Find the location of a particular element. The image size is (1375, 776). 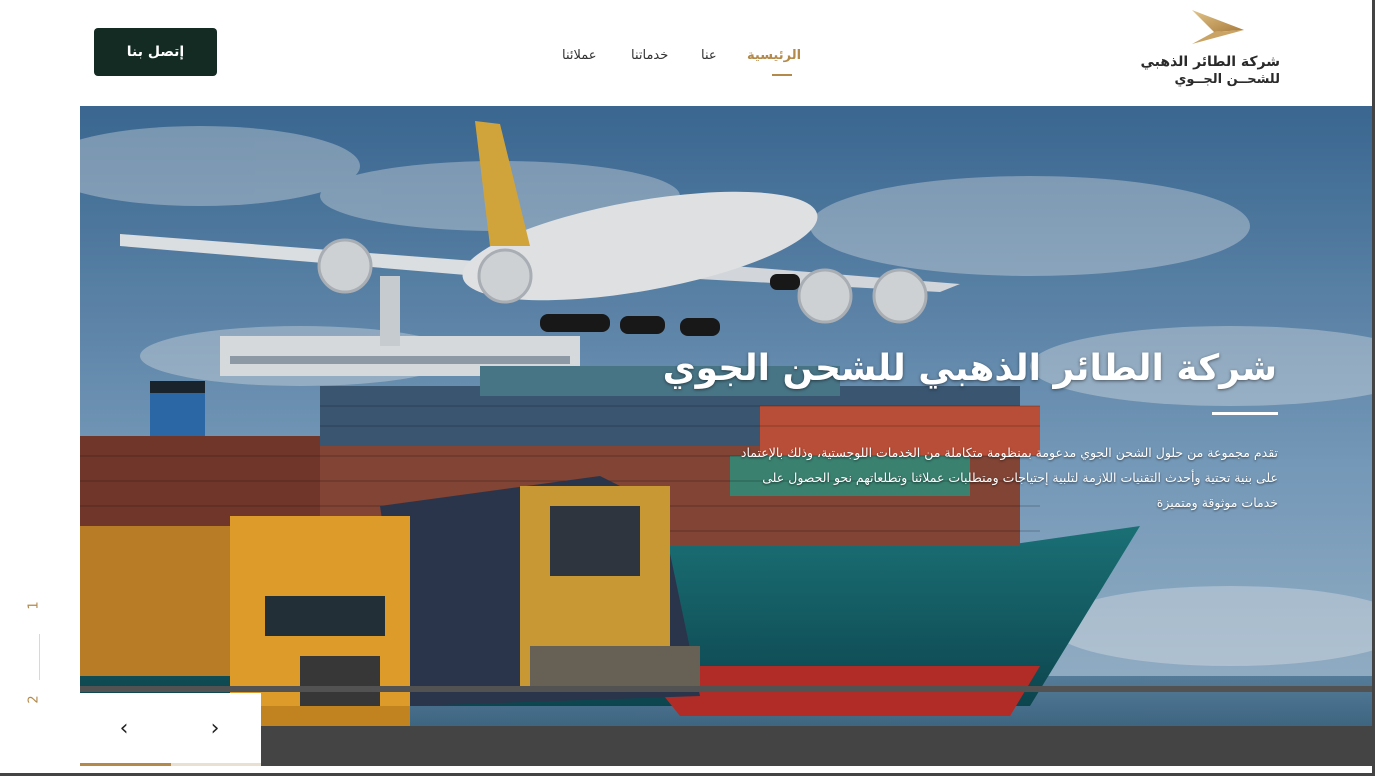

slider-controls: ‹ › is located at coordinates (170, 729).